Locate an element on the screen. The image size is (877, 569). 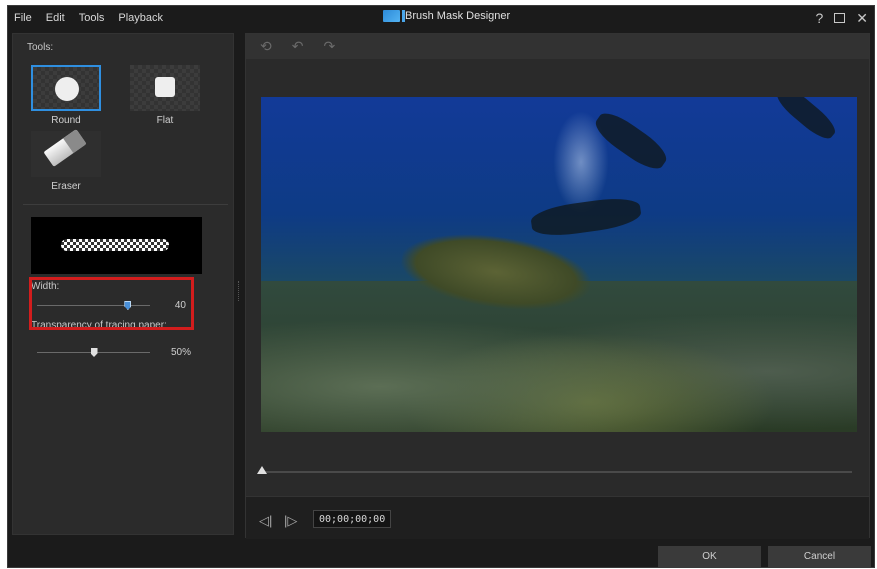
app-logo-icon is located at coordinates (394, 16).